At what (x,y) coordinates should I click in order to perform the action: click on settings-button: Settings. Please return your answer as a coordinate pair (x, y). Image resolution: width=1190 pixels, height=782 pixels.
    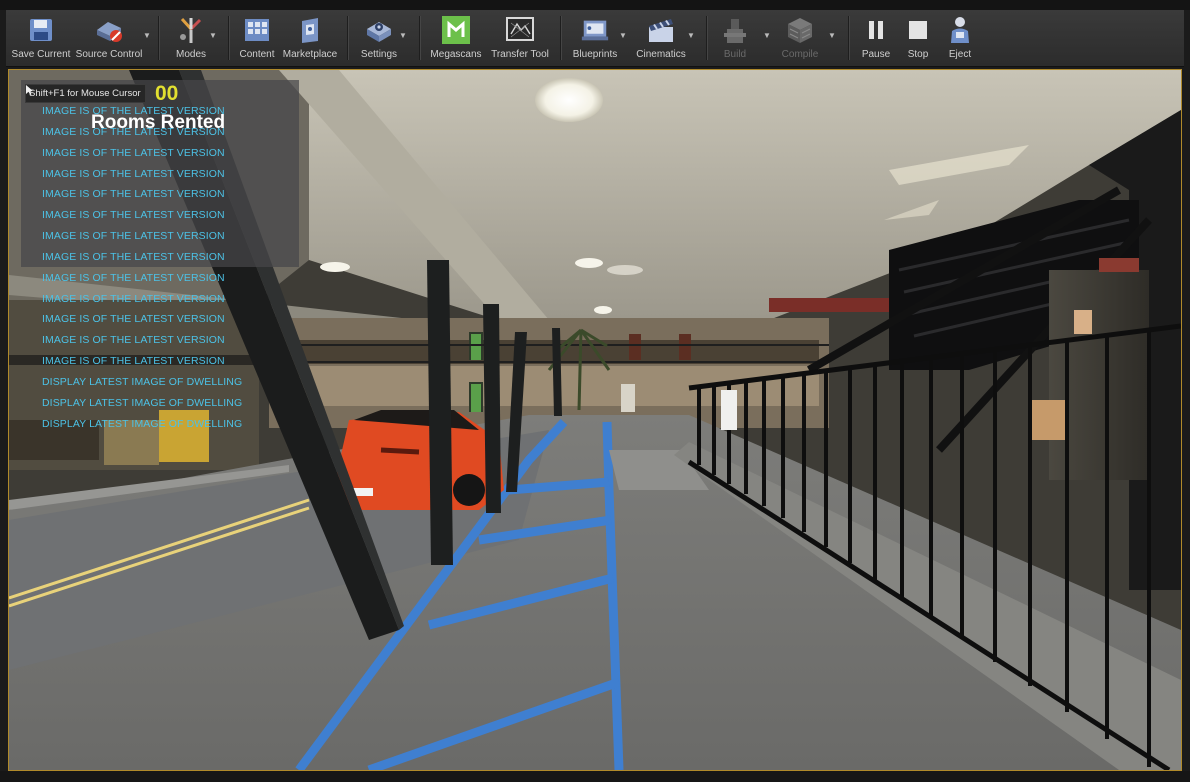
    Looking at the image, I should click on (379, 38).